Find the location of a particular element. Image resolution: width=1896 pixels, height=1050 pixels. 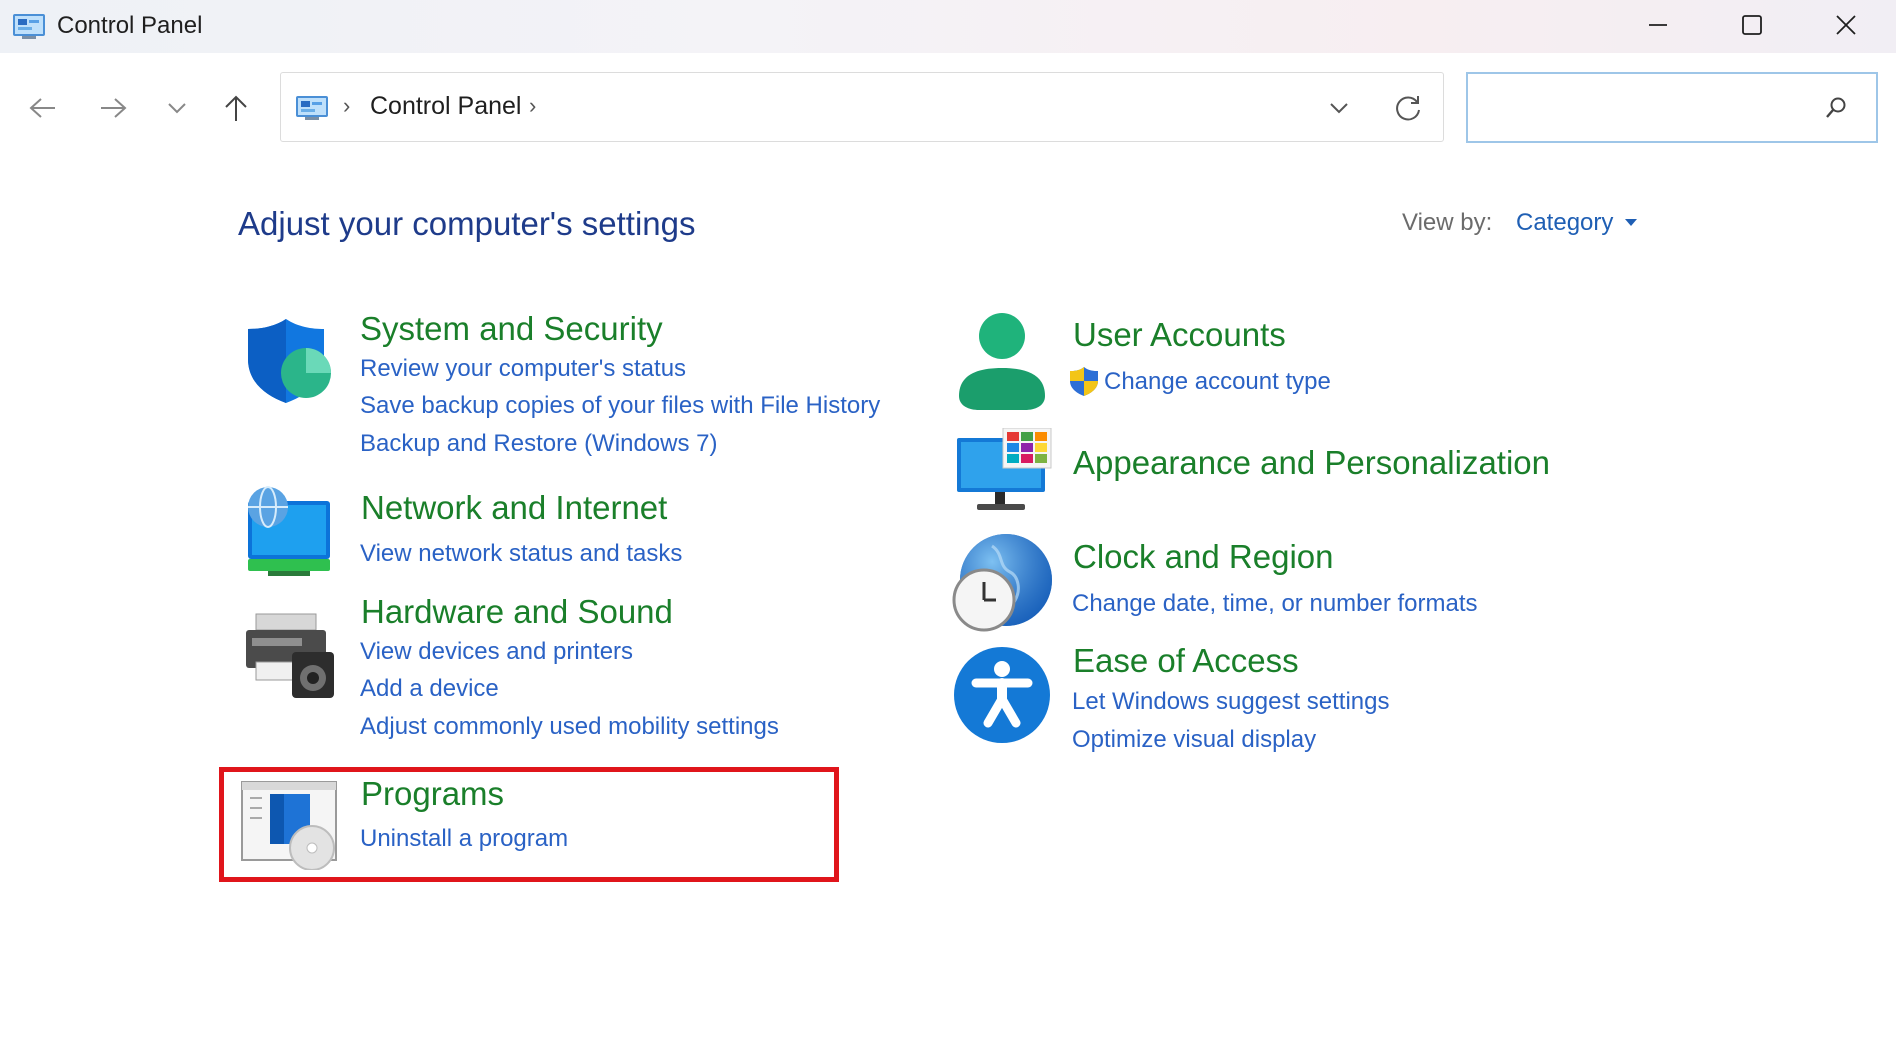

monitor-palette-icon is located at coordinates (1004, 472).